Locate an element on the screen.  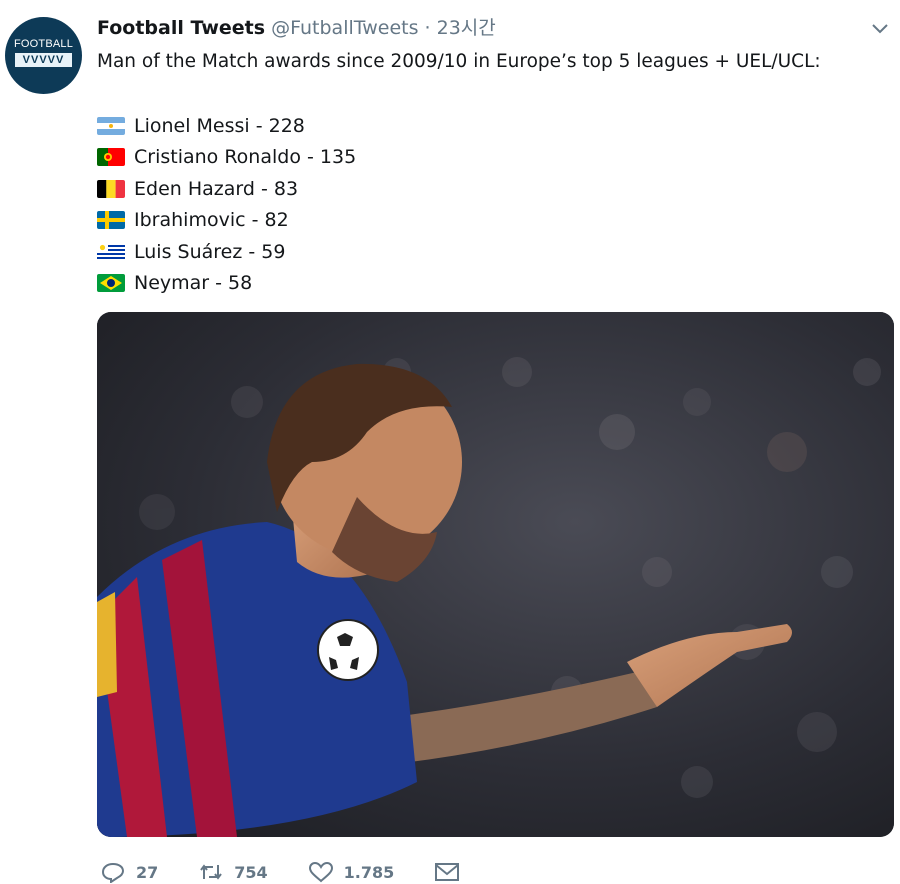
tweet-actions: 27 754 1.785 is located at coordinates (300, 872).